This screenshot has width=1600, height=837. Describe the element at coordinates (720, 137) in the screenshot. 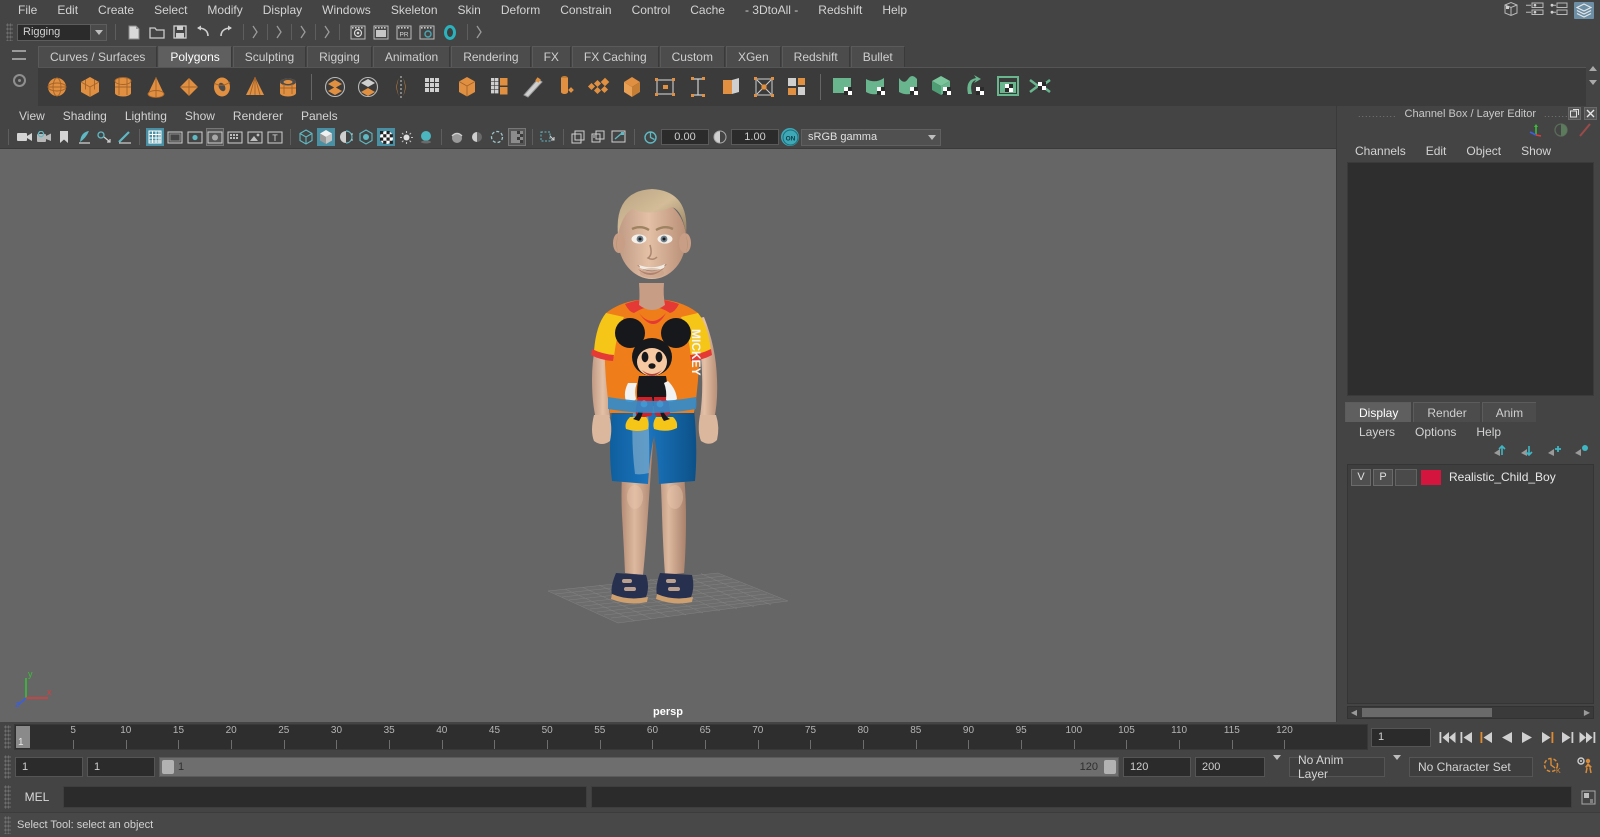

I see `gamma-reset-icon` at that location.